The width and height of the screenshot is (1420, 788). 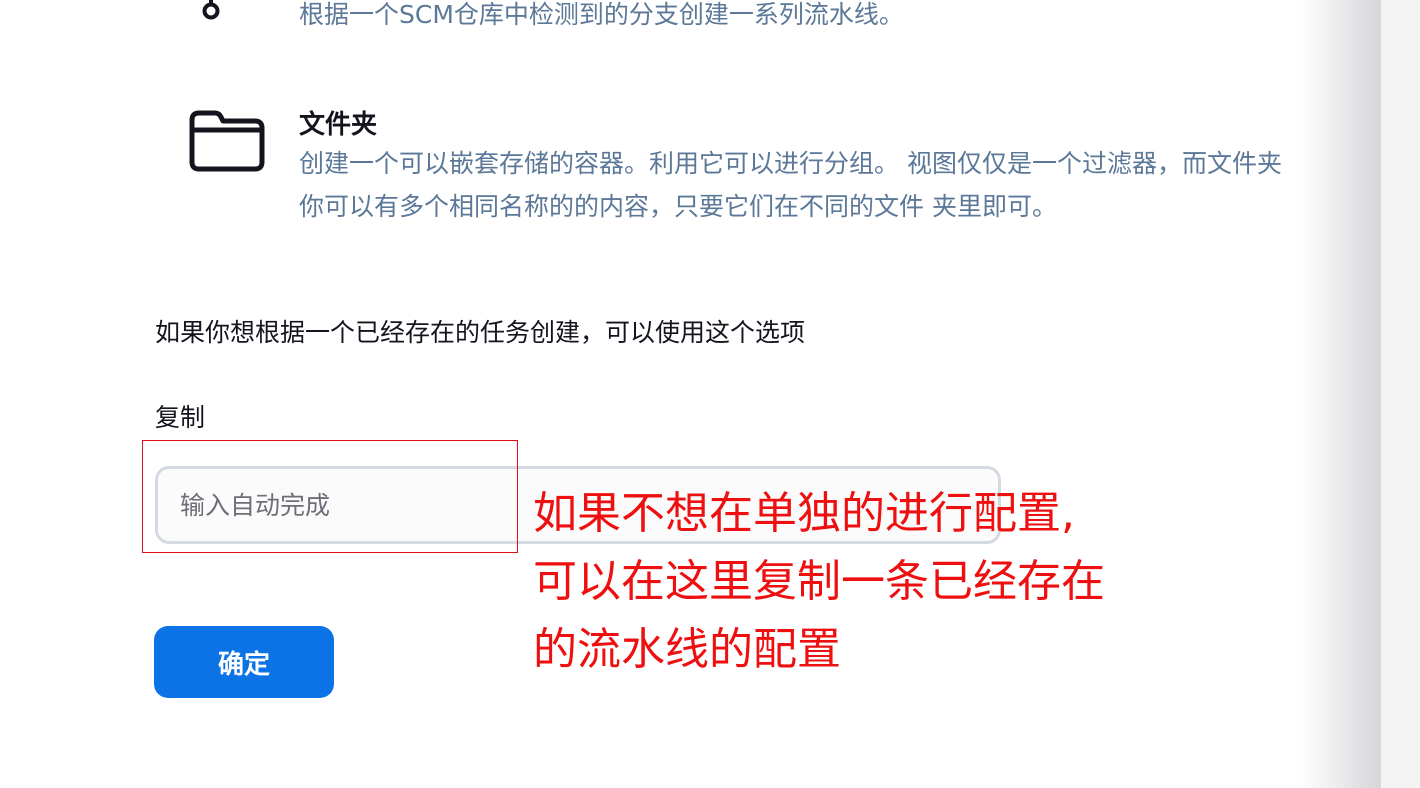 What do you see at coordinates (244, 662) in the screenshot?
I see `ok-button: 确定` at bounding box center [244, 662].